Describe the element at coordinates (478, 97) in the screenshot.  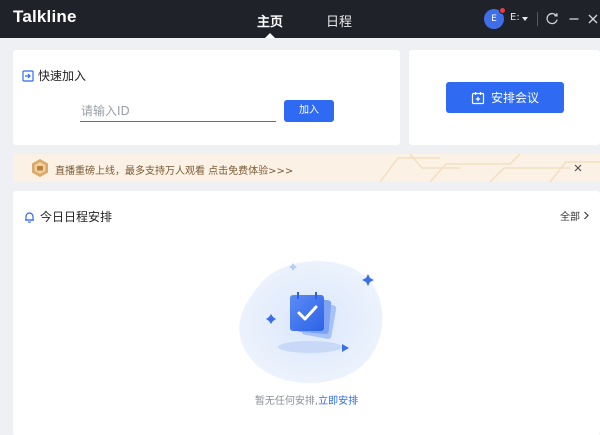
I see `calendar-add-icon` at that location.